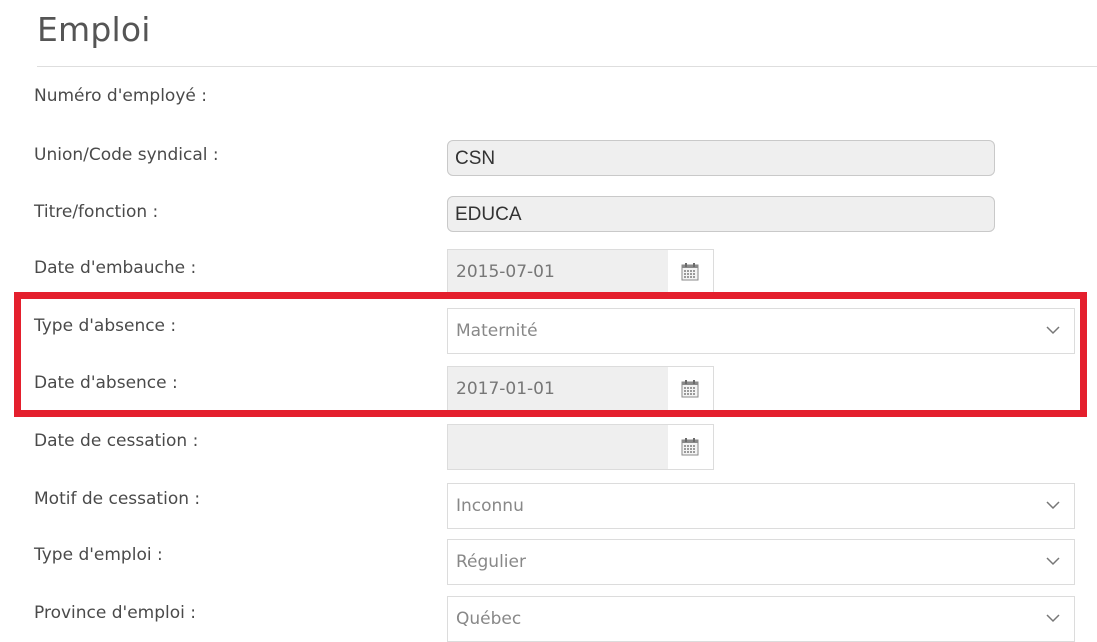 Image resolution: width=1097 pixels, height=642 pixels. I want to click on termination-date-input, so click(558, 447).